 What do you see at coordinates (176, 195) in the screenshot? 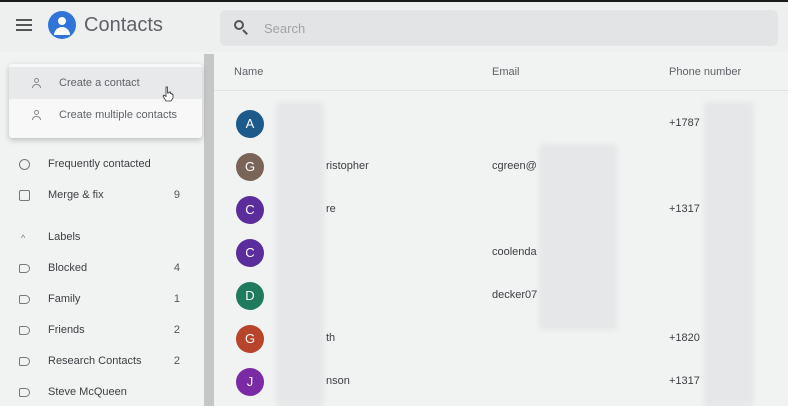
I see `sidebar-item-count: 9` at bounding box center [176, 195].